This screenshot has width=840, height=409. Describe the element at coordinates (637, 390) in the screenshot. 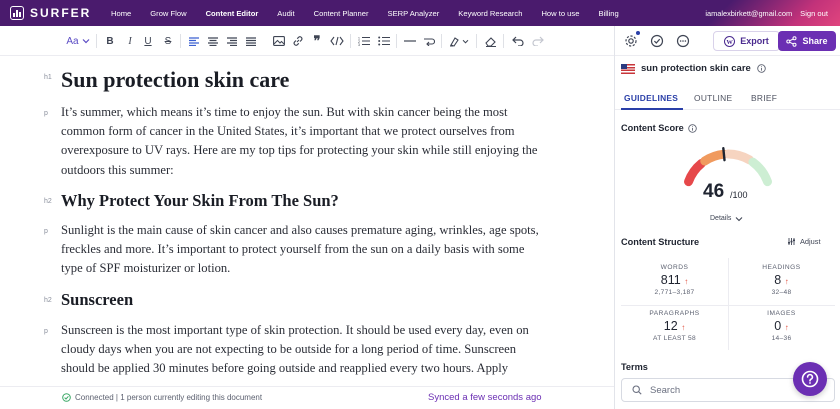

I see `search-icon` at that location.